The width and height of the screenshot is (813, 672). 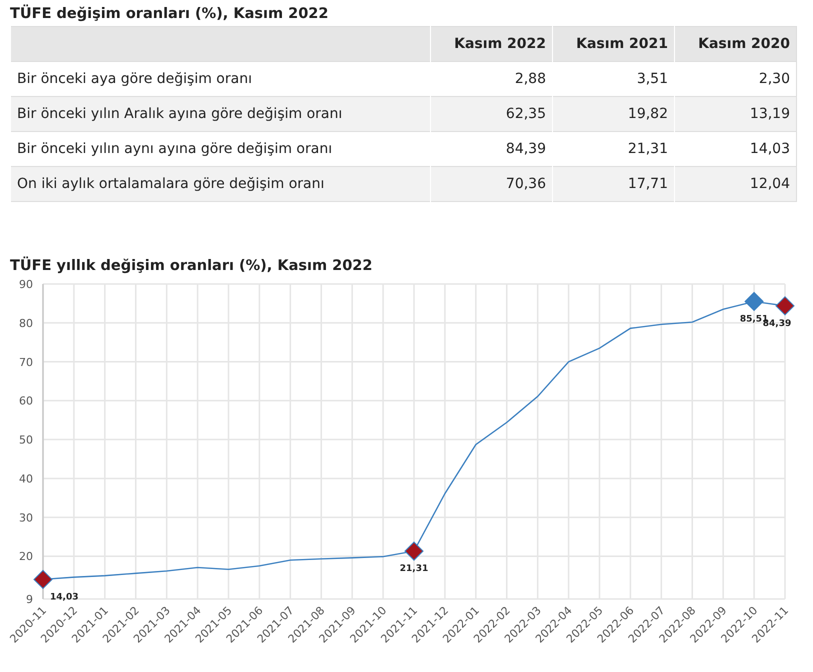 I want to click on data-label: 14,03, so click(x=64, y=597).